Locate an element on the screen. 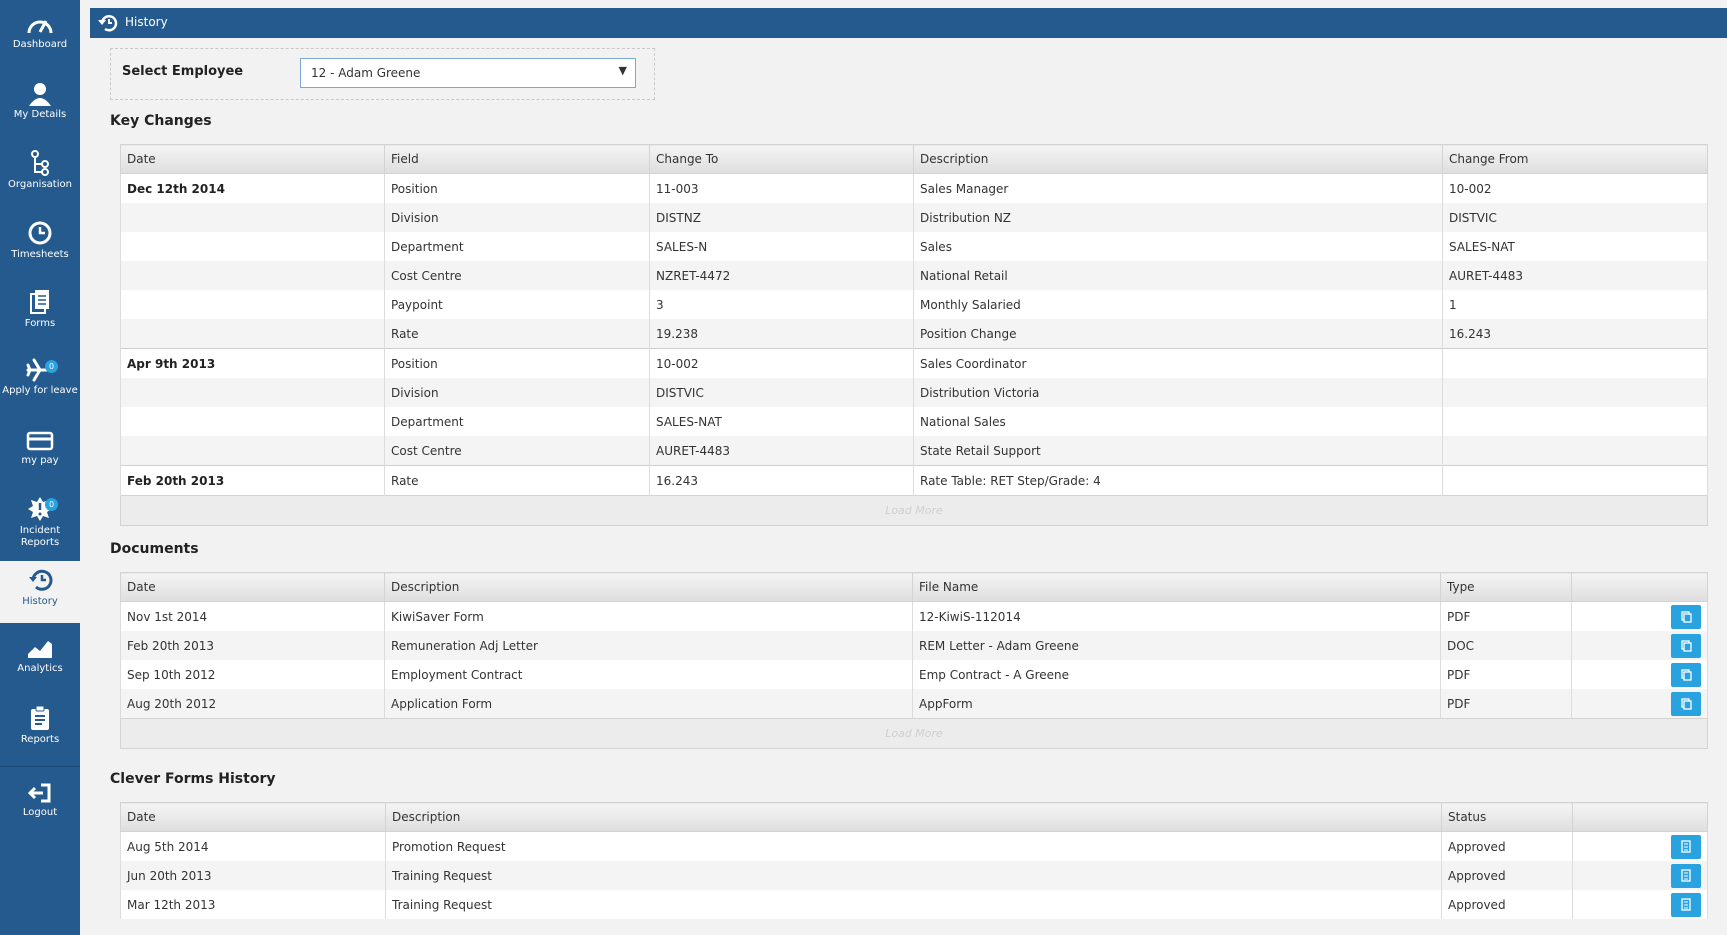  form-icon is located at coordinates (1686, 904).